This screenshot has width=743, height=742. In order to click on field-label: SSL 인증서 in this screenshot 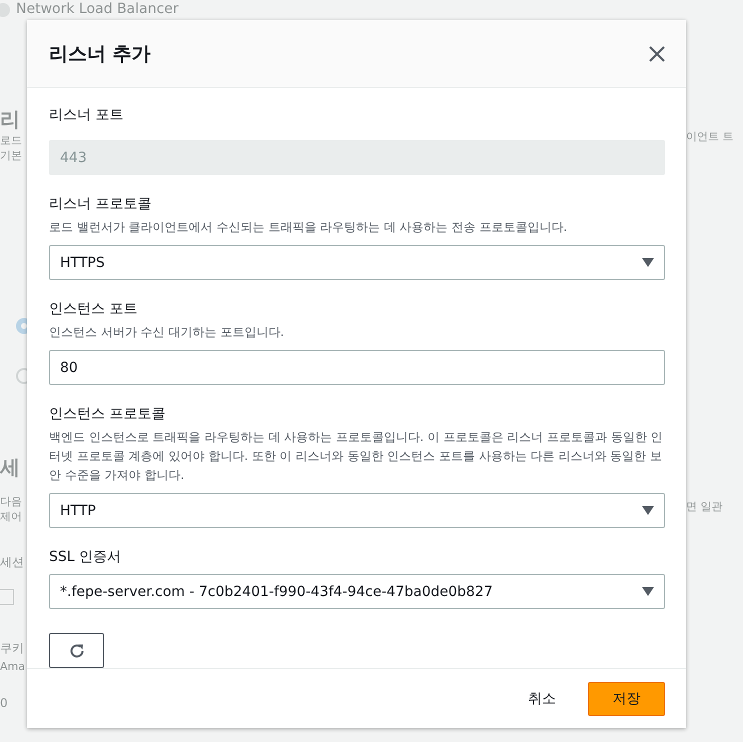, I will do `click(85, 557)`.